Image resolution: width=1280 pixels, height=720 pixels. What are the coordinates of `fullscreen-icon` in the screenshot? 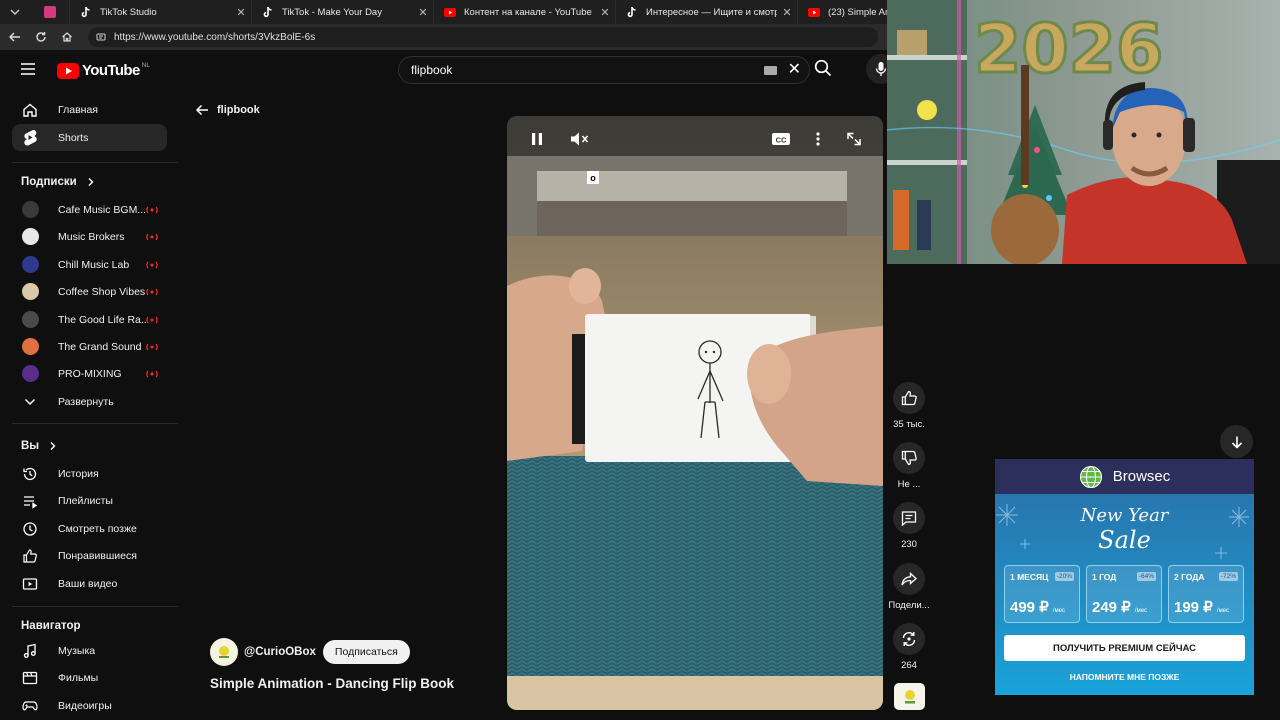 It's located at (854, 139).